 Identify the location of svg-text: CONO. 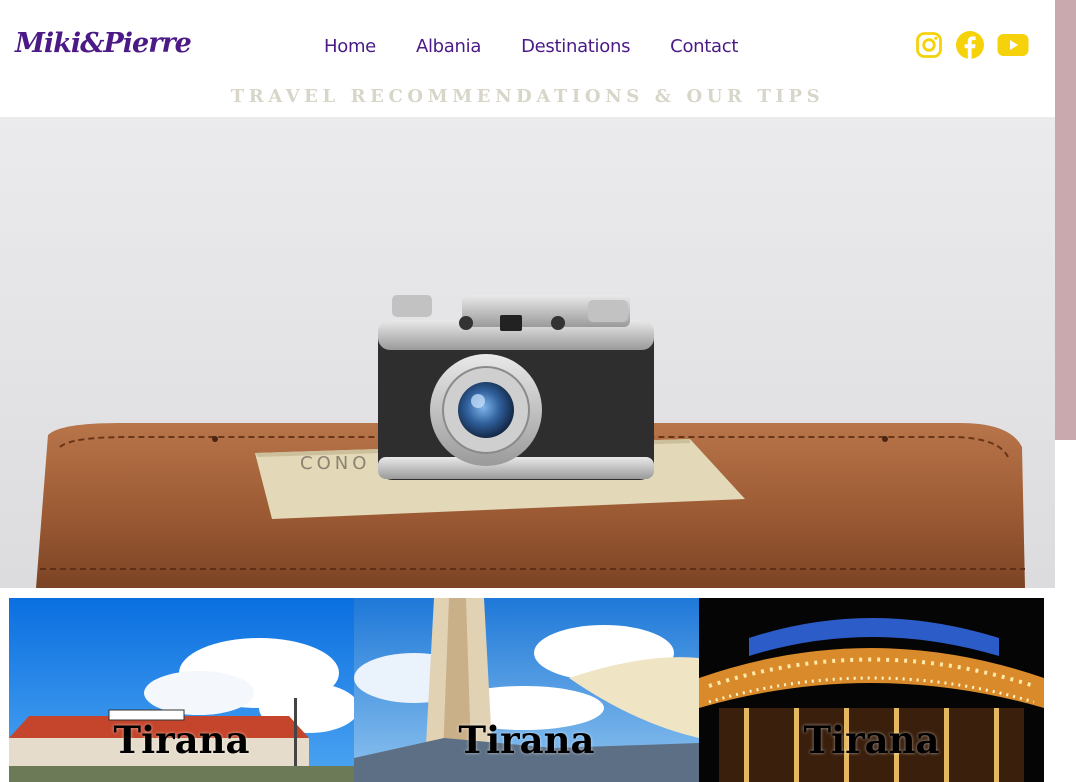
(335, 463).